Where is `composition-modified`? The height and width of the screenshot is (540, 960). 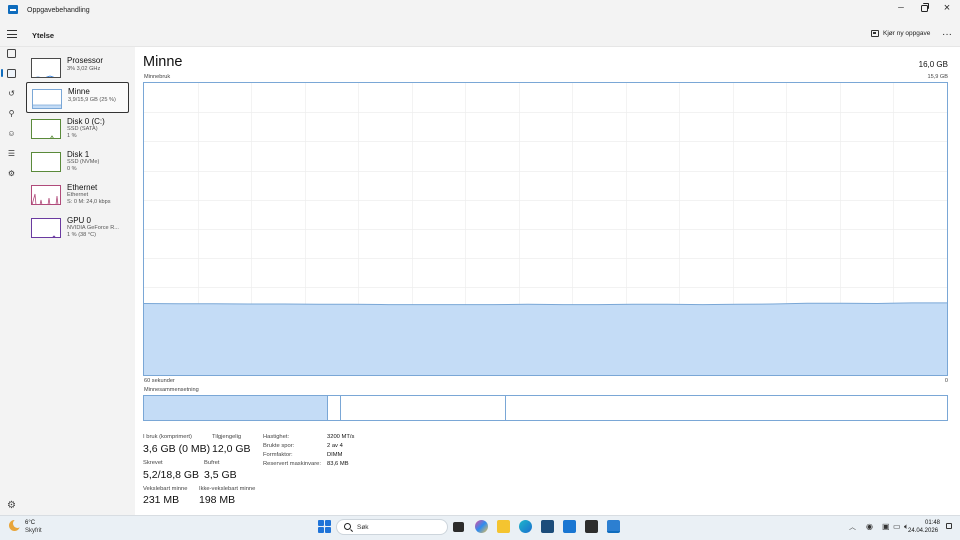 composition-modified is located at coordinates (334, 408).